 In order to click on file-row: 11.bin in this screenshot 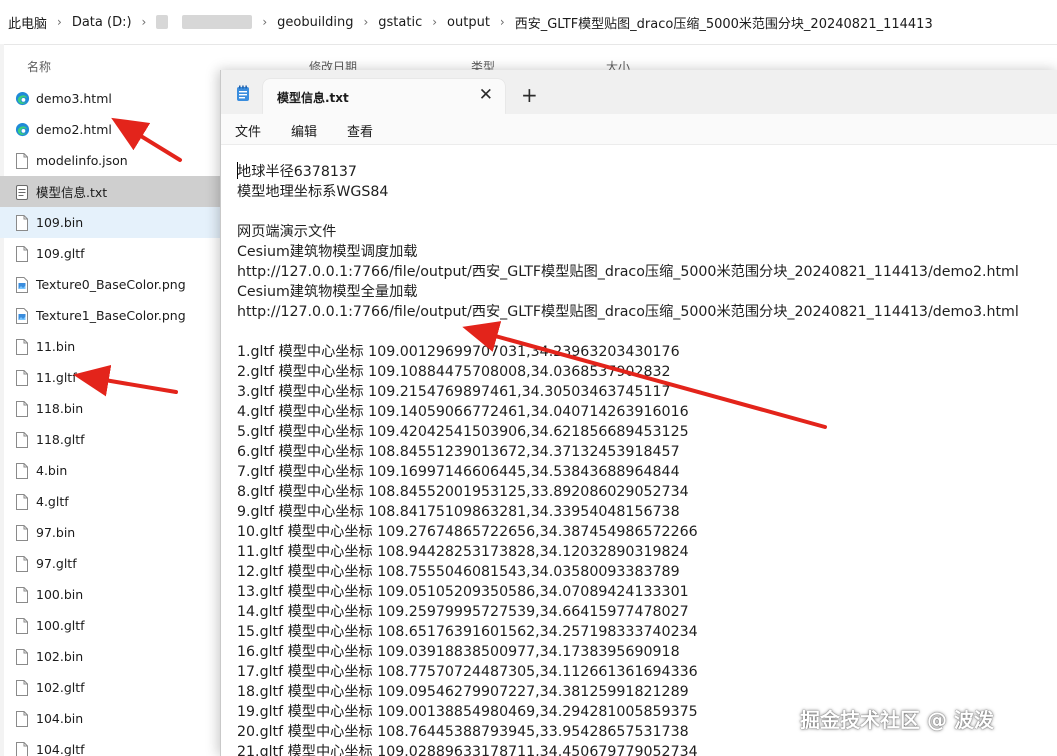, I will do `click(110, 346)`.